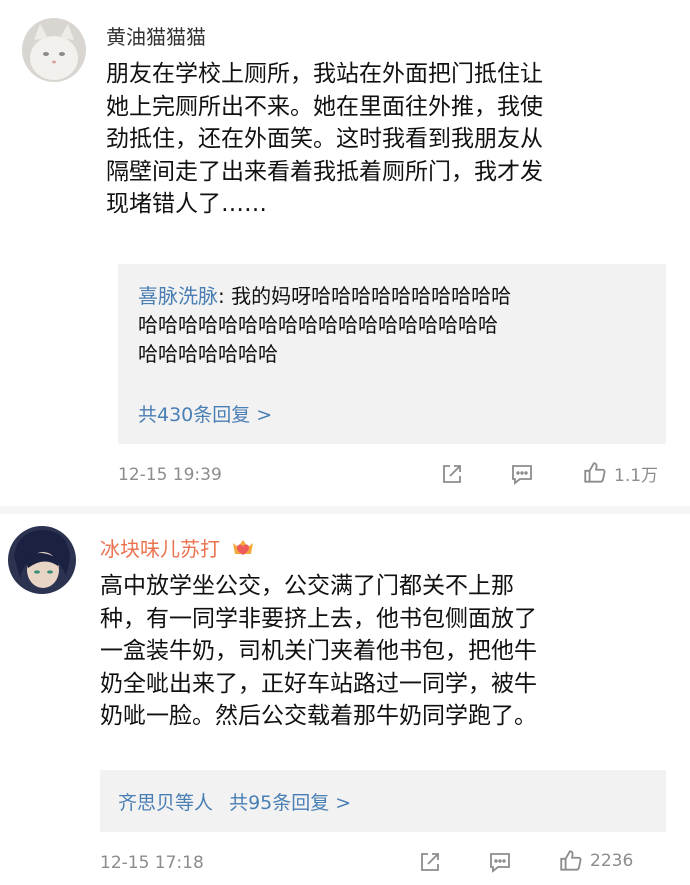 Image resolution: width=690 pixels, height=885 pixels. What do you see at coordinates (345, 510) in the screenshot?
I see `divider` at bounding box center [345, 510].